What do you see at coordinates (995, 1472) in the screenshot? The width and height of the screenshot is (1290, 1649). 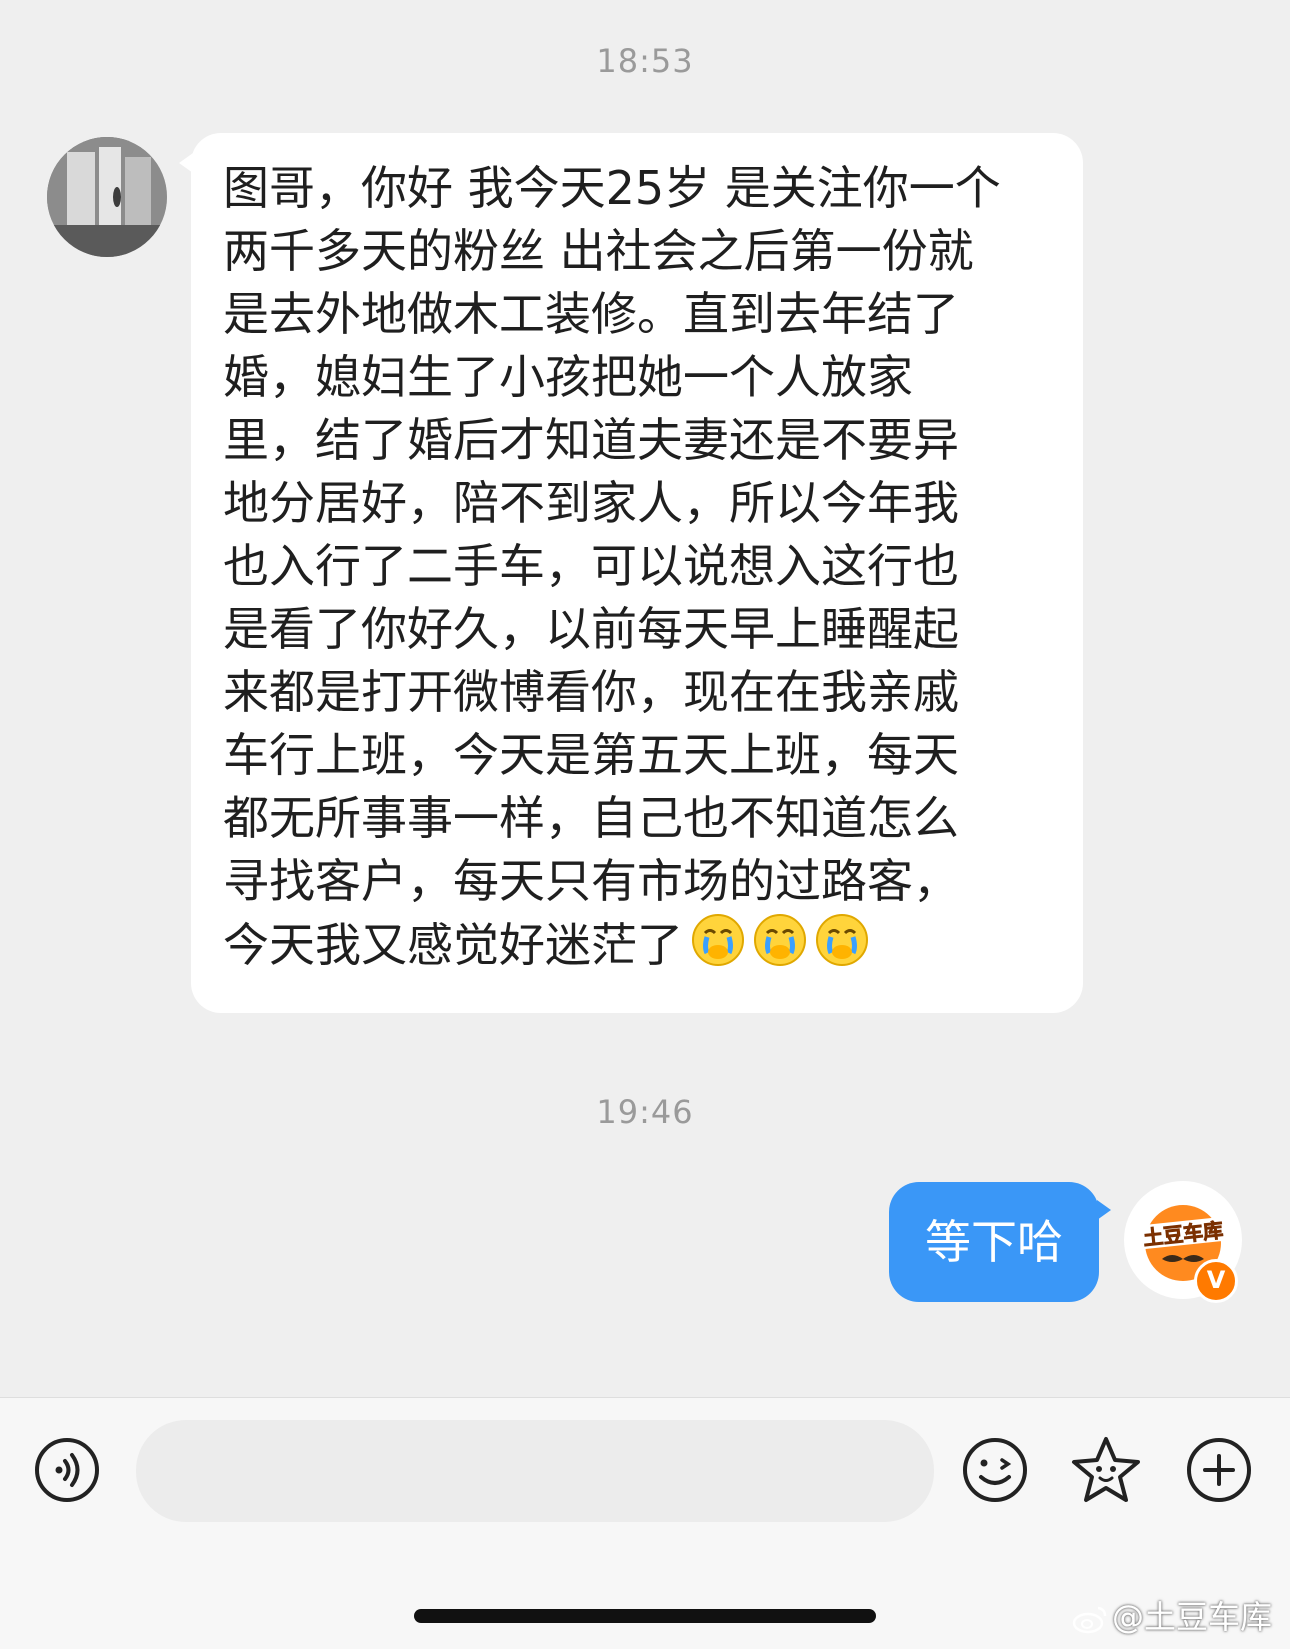 I see `emoji-icon` at bounding box center [995, 1472].